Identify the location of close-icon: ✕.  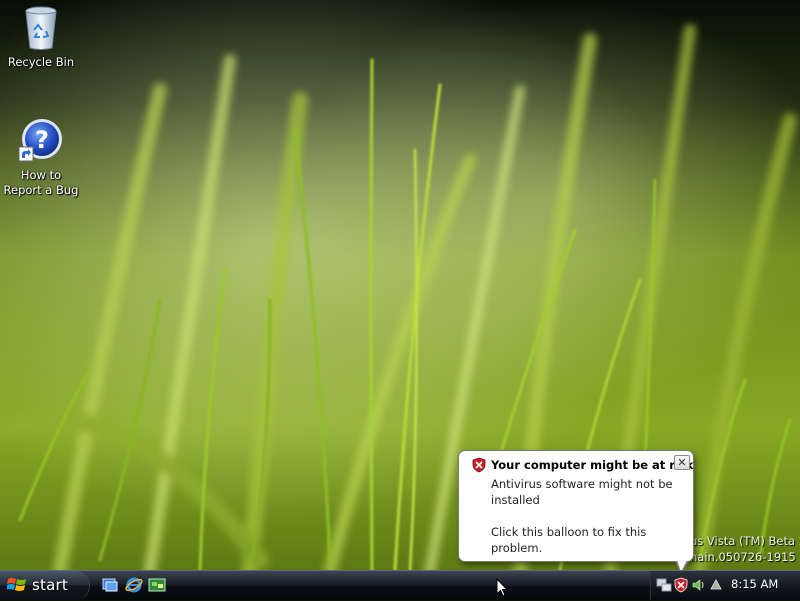
(682, 462).